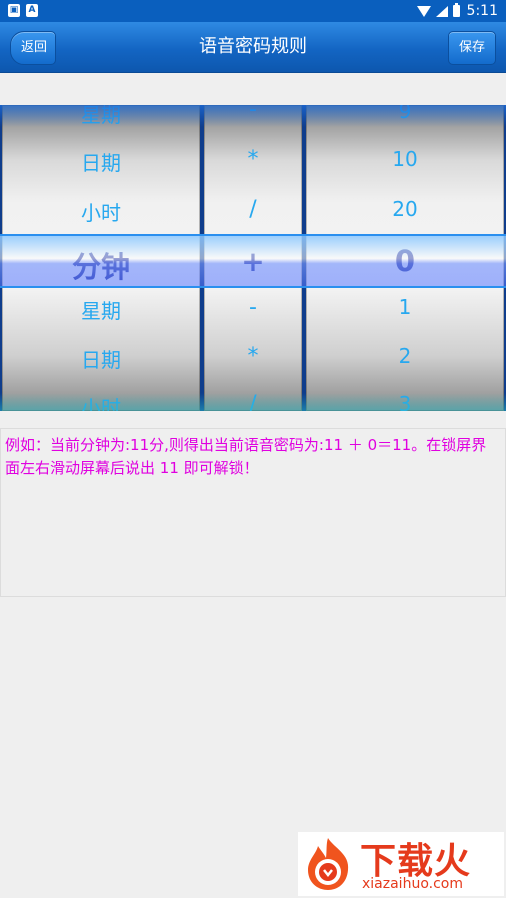 This screenshot has width=506, height=898. I want to click on picker-item-selected: 0, so click(405, 261).